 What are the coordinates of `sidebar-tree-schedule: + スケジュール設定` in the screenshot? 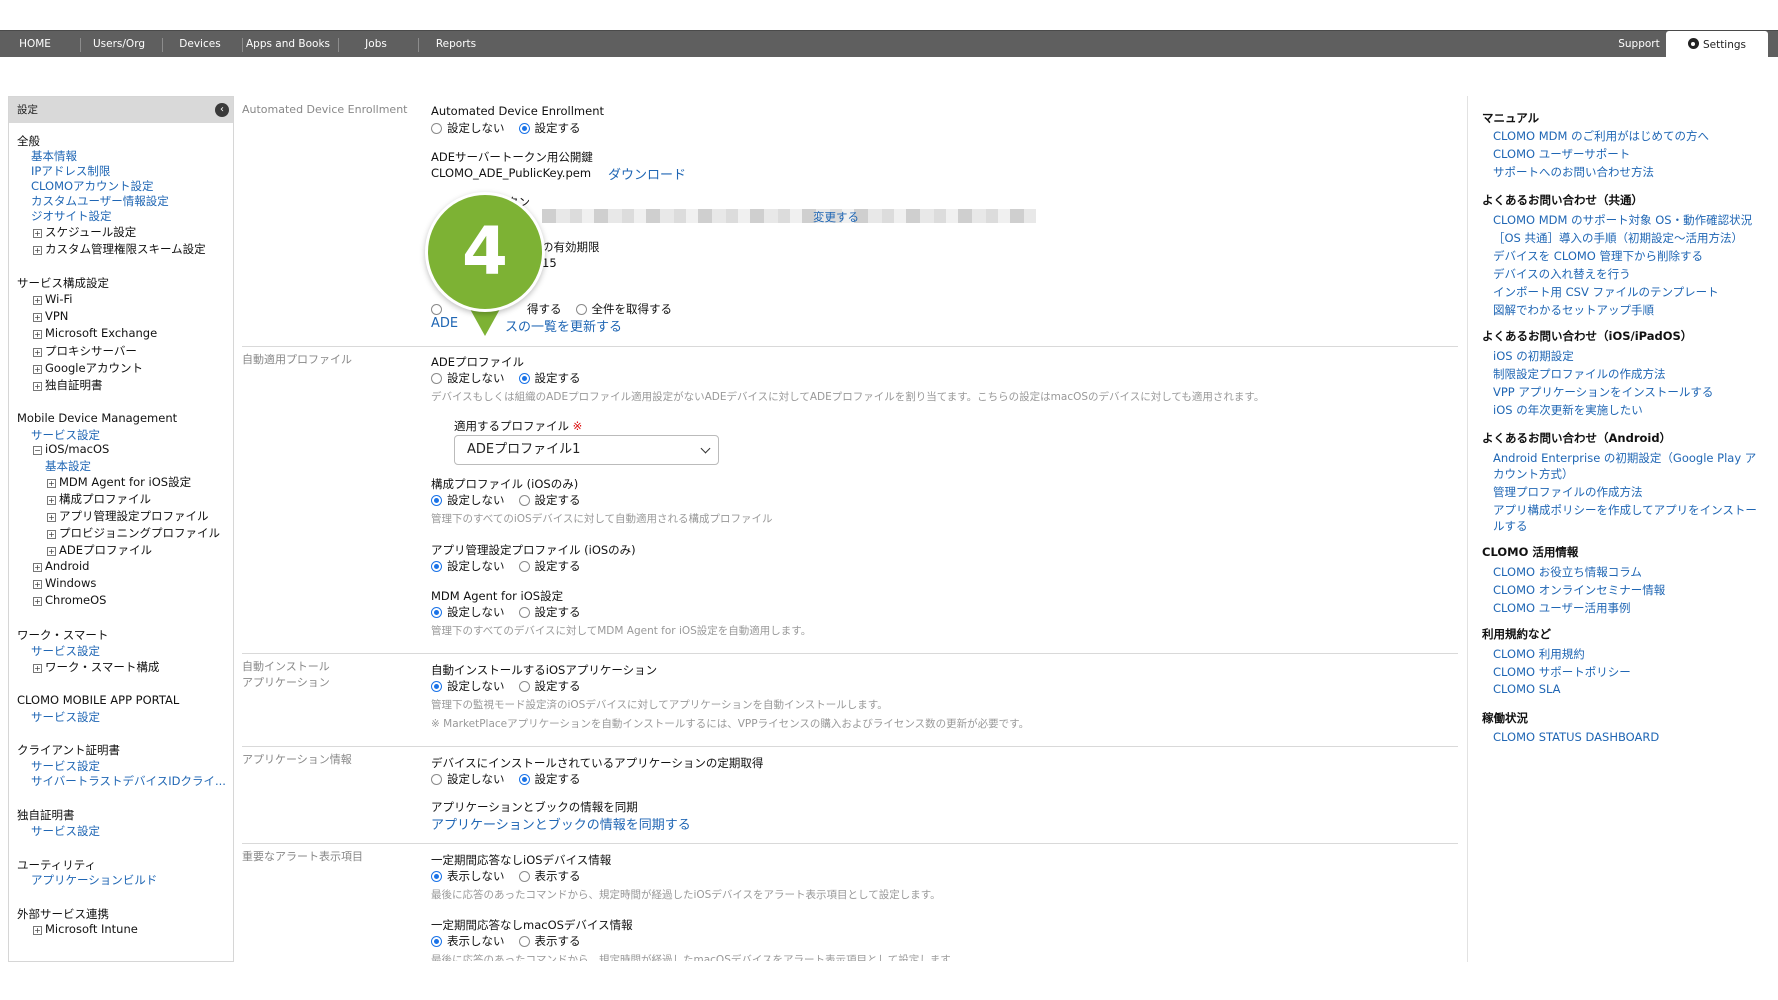 It's located at (84, 232).